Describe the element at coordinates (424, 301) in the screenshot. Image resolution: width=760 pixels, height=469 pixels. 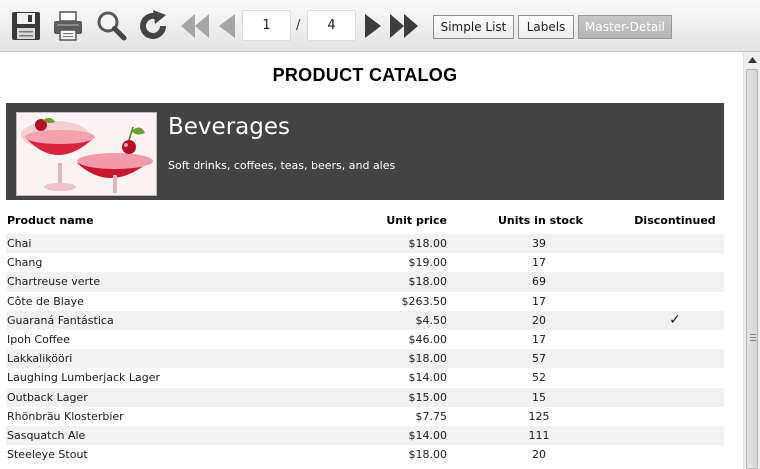
I see `unit-price: $263.50` at that location.